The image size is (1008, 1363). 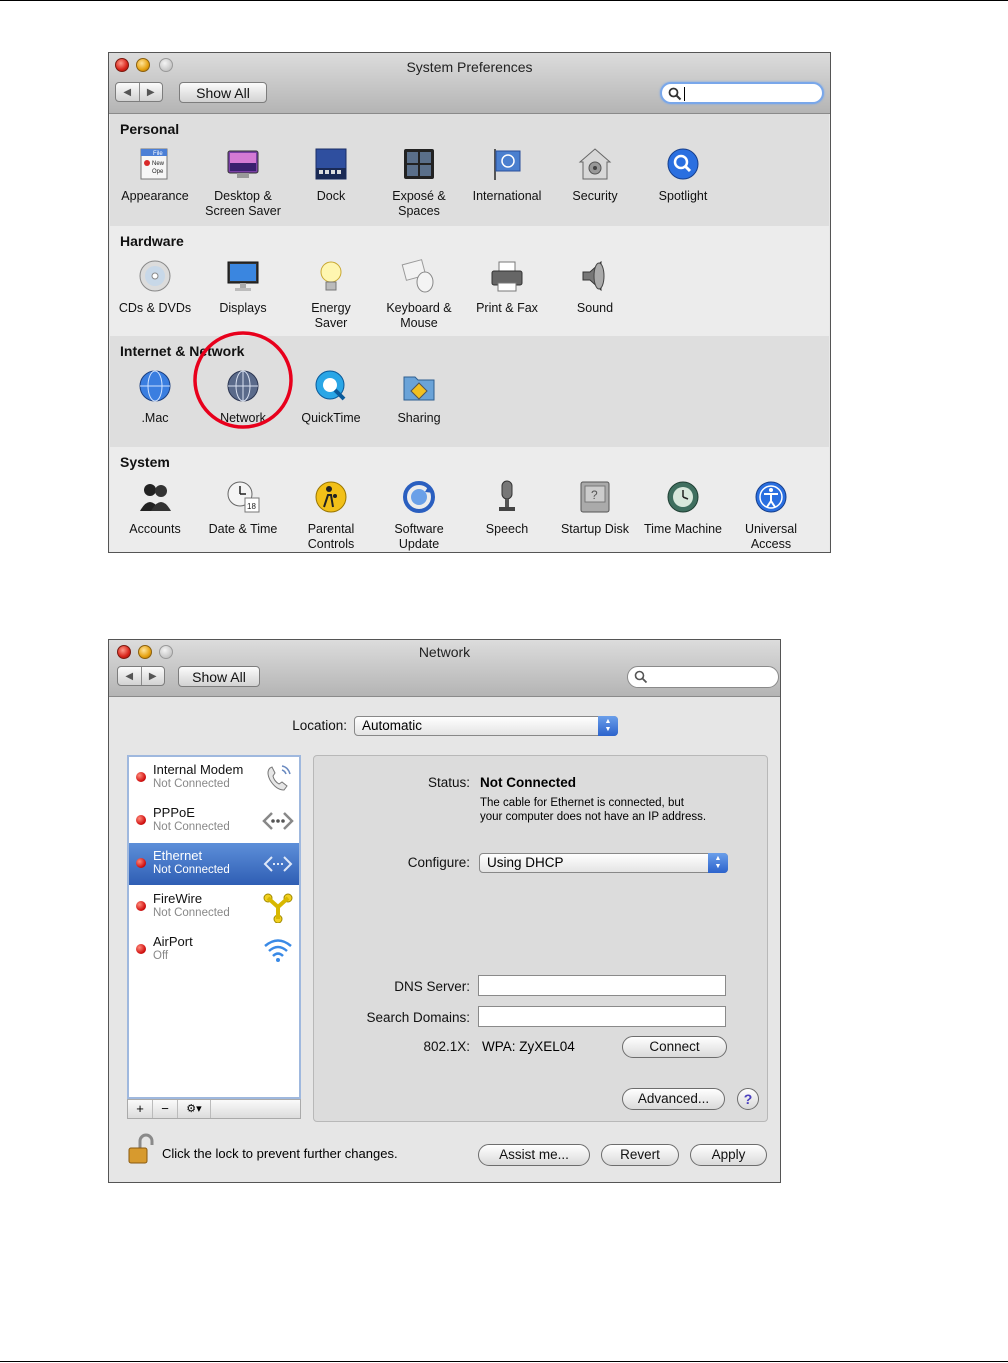 I want to click on pref-sound: Sound, so click(x=595, y=287).